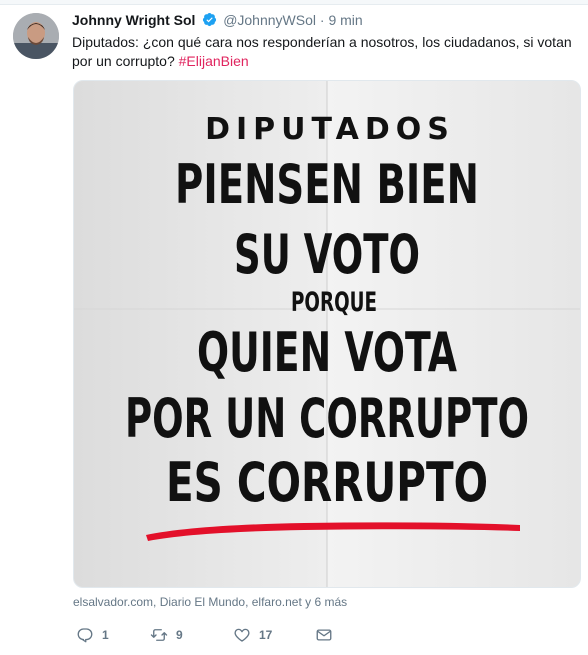  I want to click on envelope-icon, so click(324, 635).